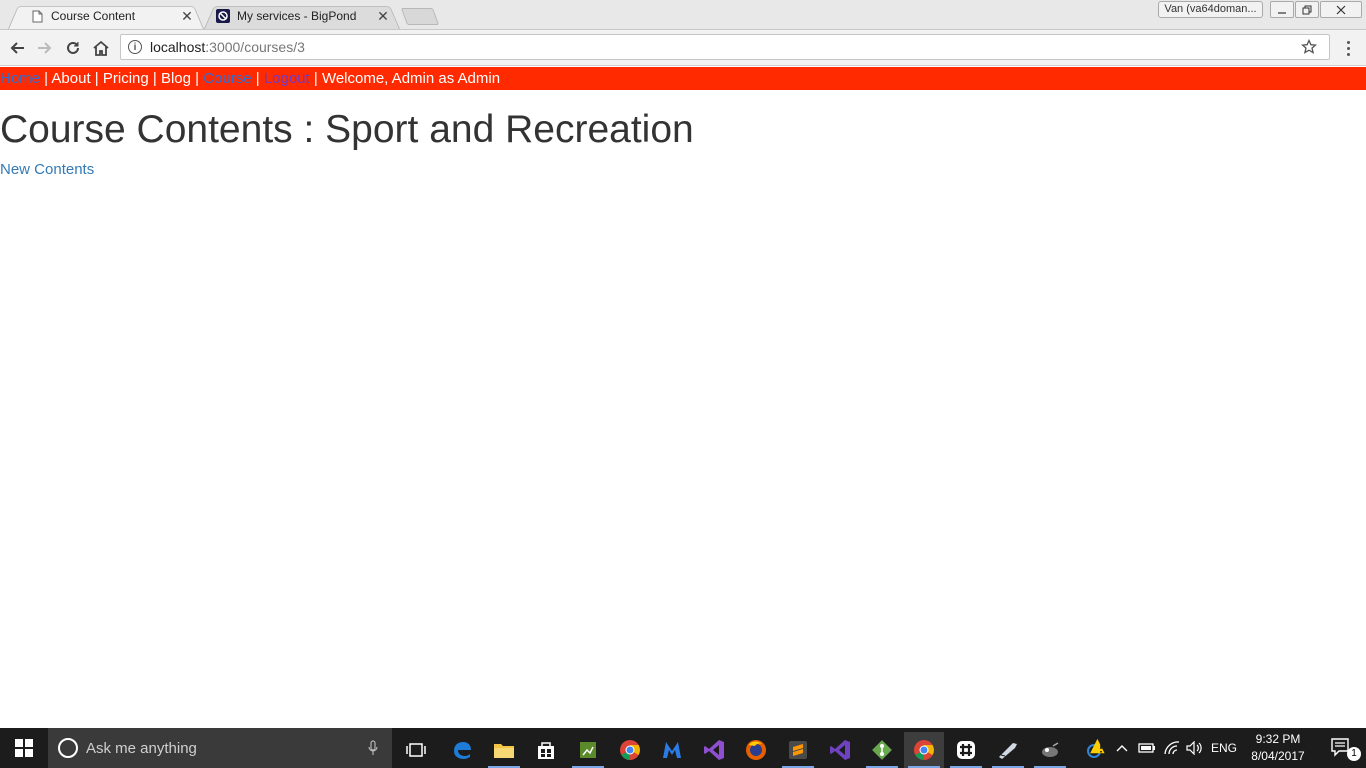  What do you see at coordinates (297, 16) in the screenshot?
I see `tab-title: My services - BigPond` at bounding box center [297, 16].